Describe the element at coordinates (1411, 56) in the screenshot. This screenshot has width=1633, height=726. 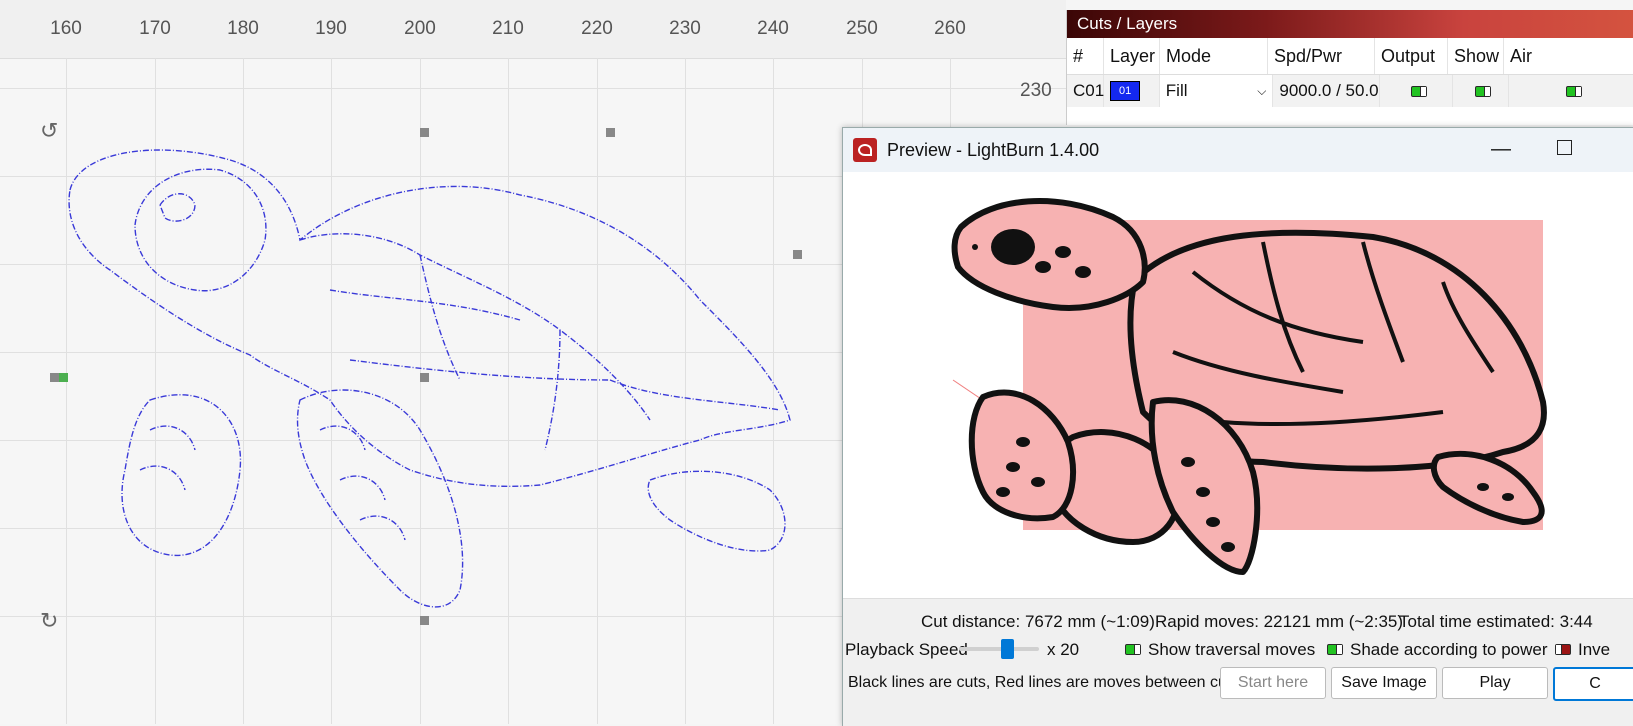
I see `col-output: Output` at that location.